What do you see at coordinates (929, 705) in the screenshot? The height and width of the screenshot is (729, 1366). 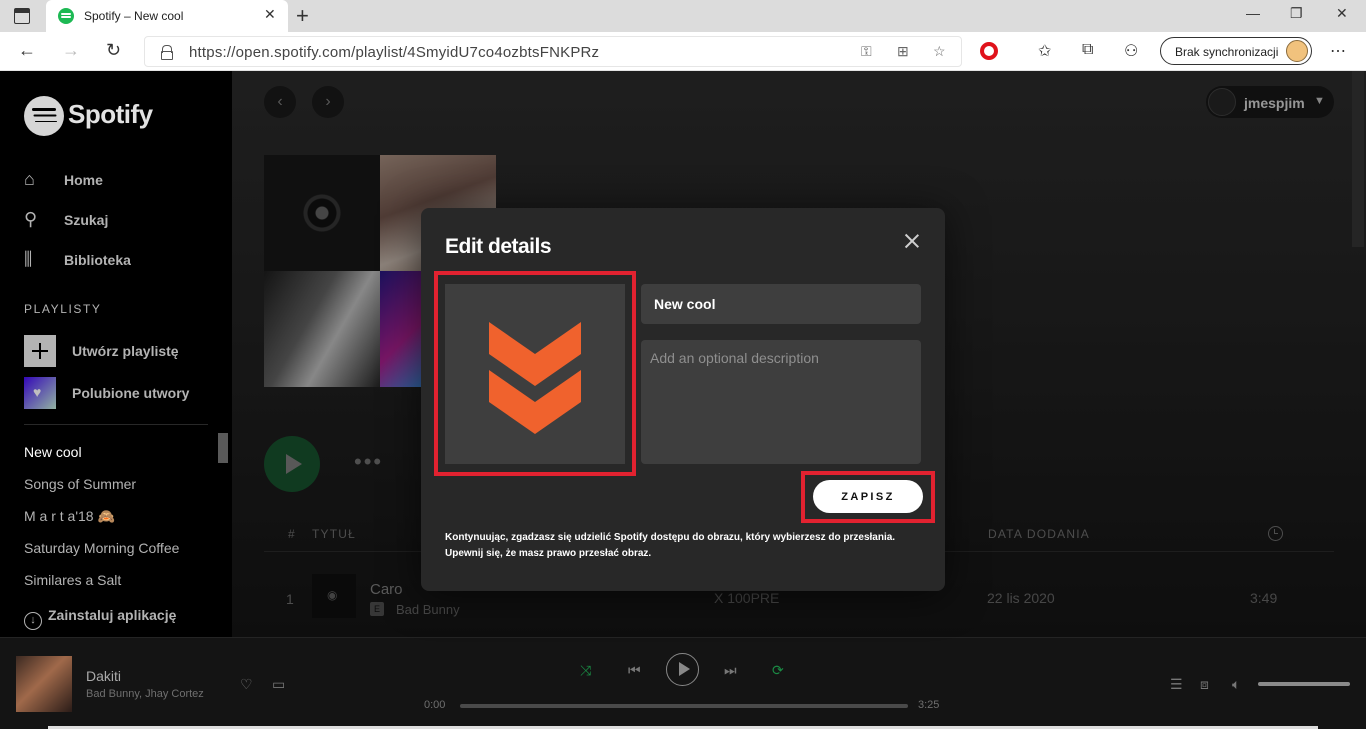 I see `total-time: 3:25` at bounding box center [929, 705].